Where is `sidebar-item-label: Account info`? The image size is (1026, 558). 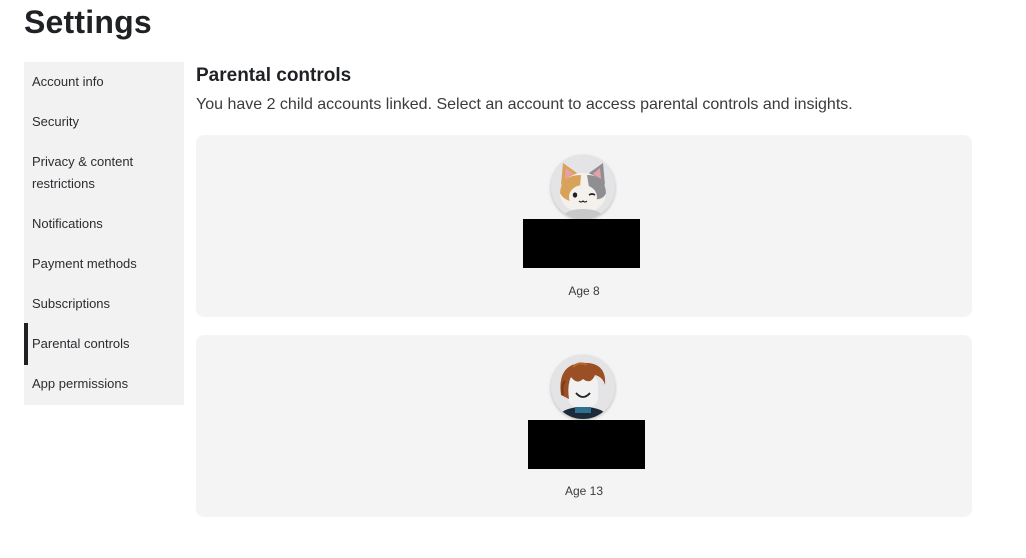 sidebar-item-label: Account info is located at coordinates (68, 81).